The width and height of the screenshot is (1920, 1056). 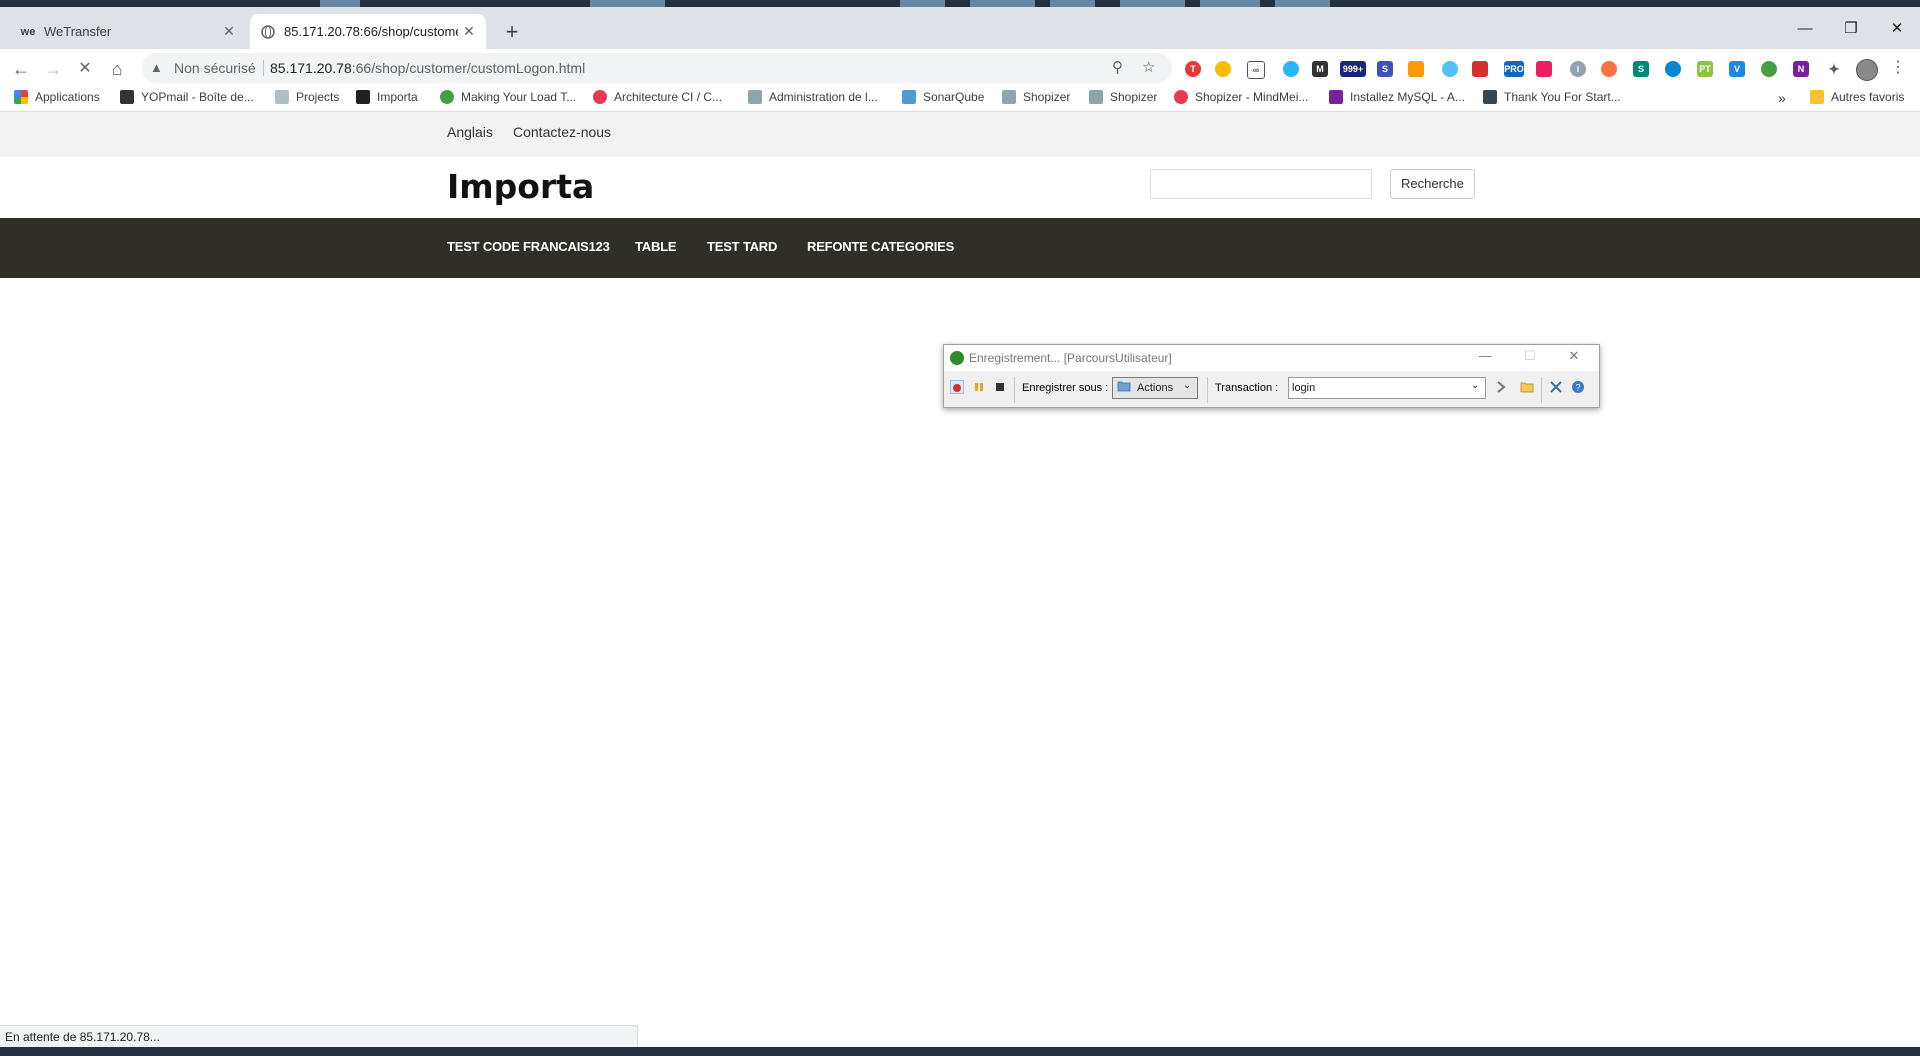 What do you see at coordinates (979, 387) in the screenshot?
I see `pause-icon` at bounding box center [979, 387].